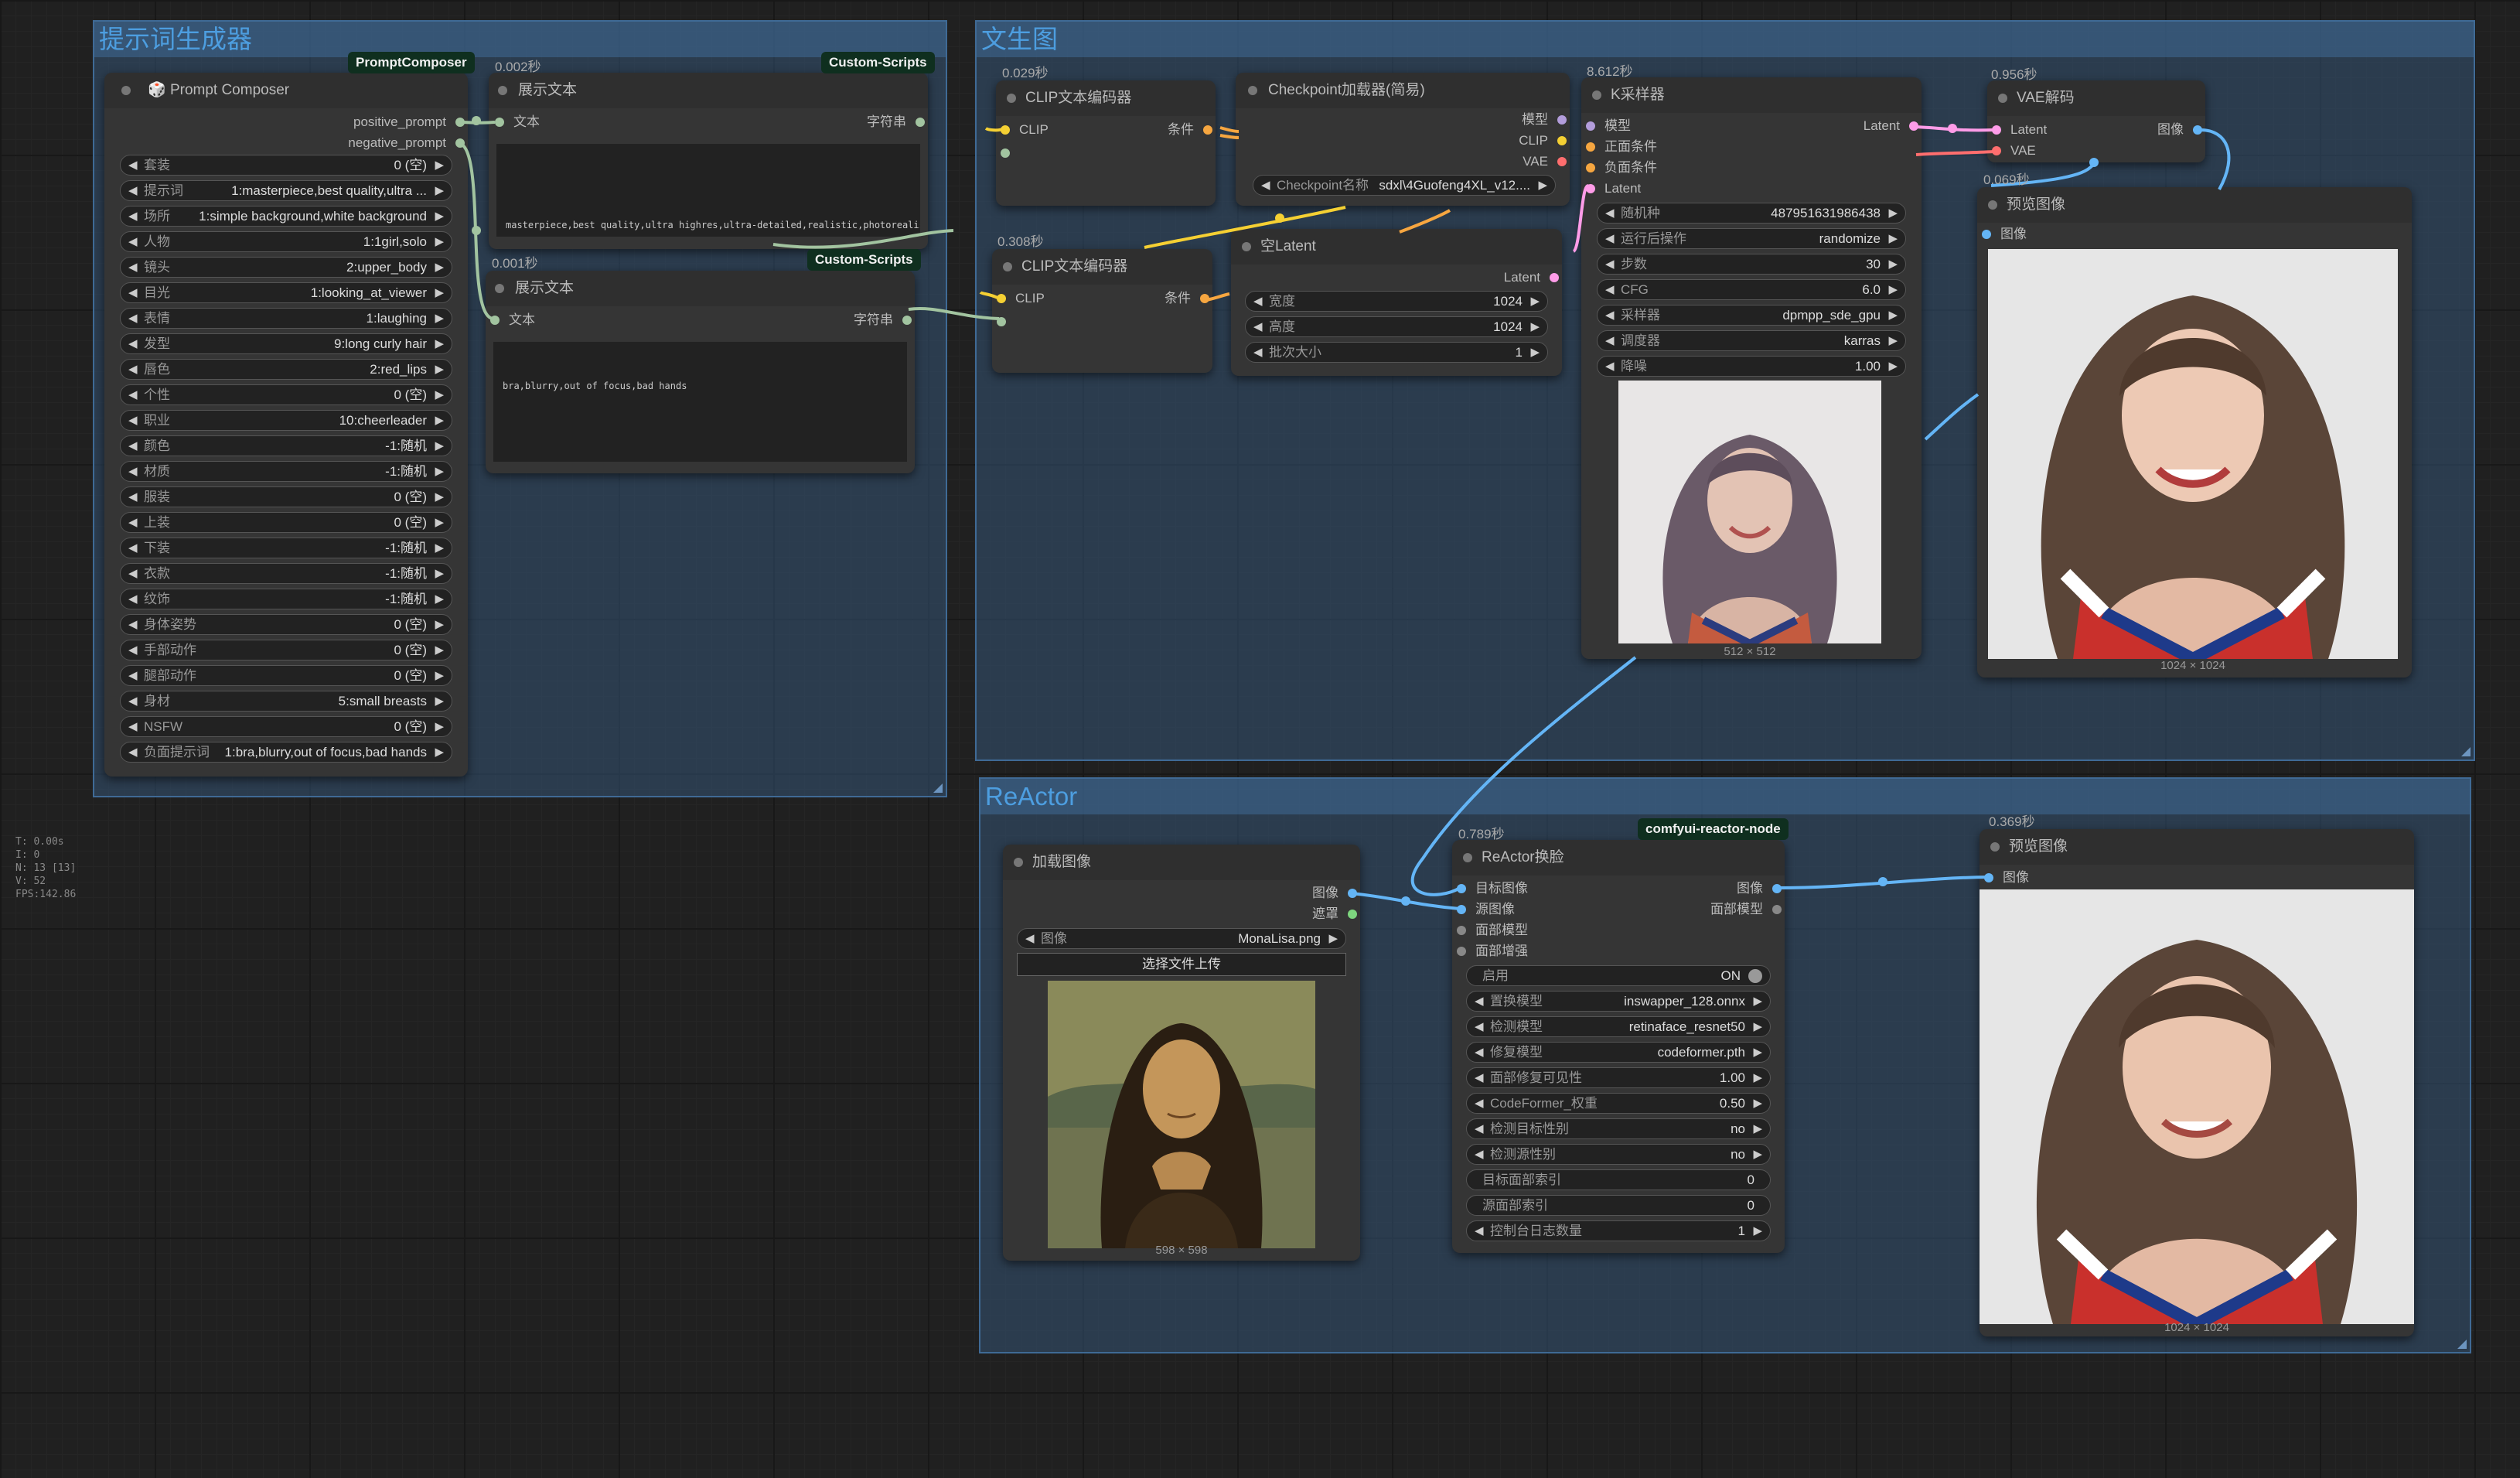 This screenshot has width=2520, height=1478. I want to click on group-title: ReActor, so click(1725, 797).